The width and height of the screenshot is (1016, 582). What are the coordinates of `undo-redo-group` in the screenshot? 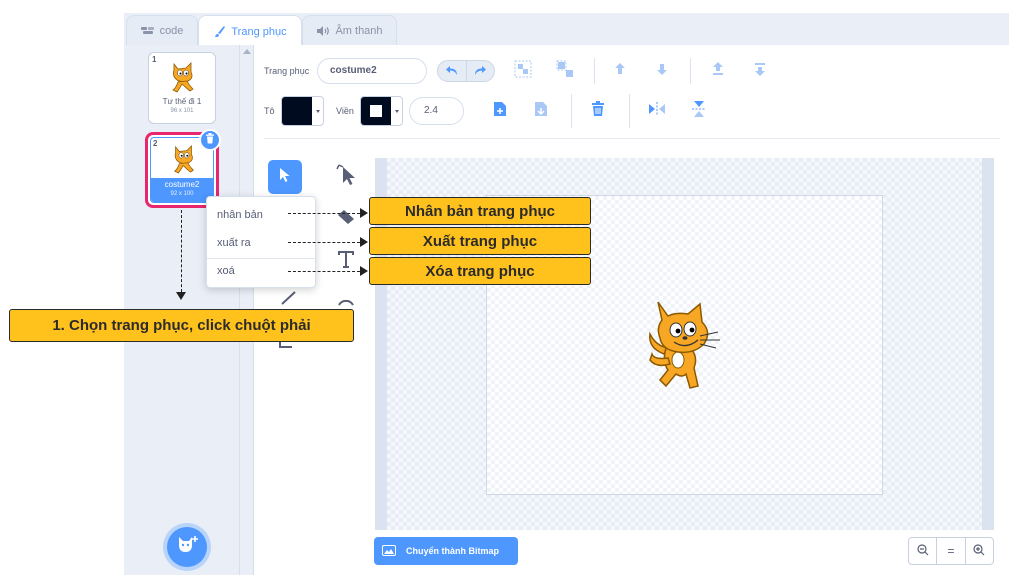 It's located at (466, 71).